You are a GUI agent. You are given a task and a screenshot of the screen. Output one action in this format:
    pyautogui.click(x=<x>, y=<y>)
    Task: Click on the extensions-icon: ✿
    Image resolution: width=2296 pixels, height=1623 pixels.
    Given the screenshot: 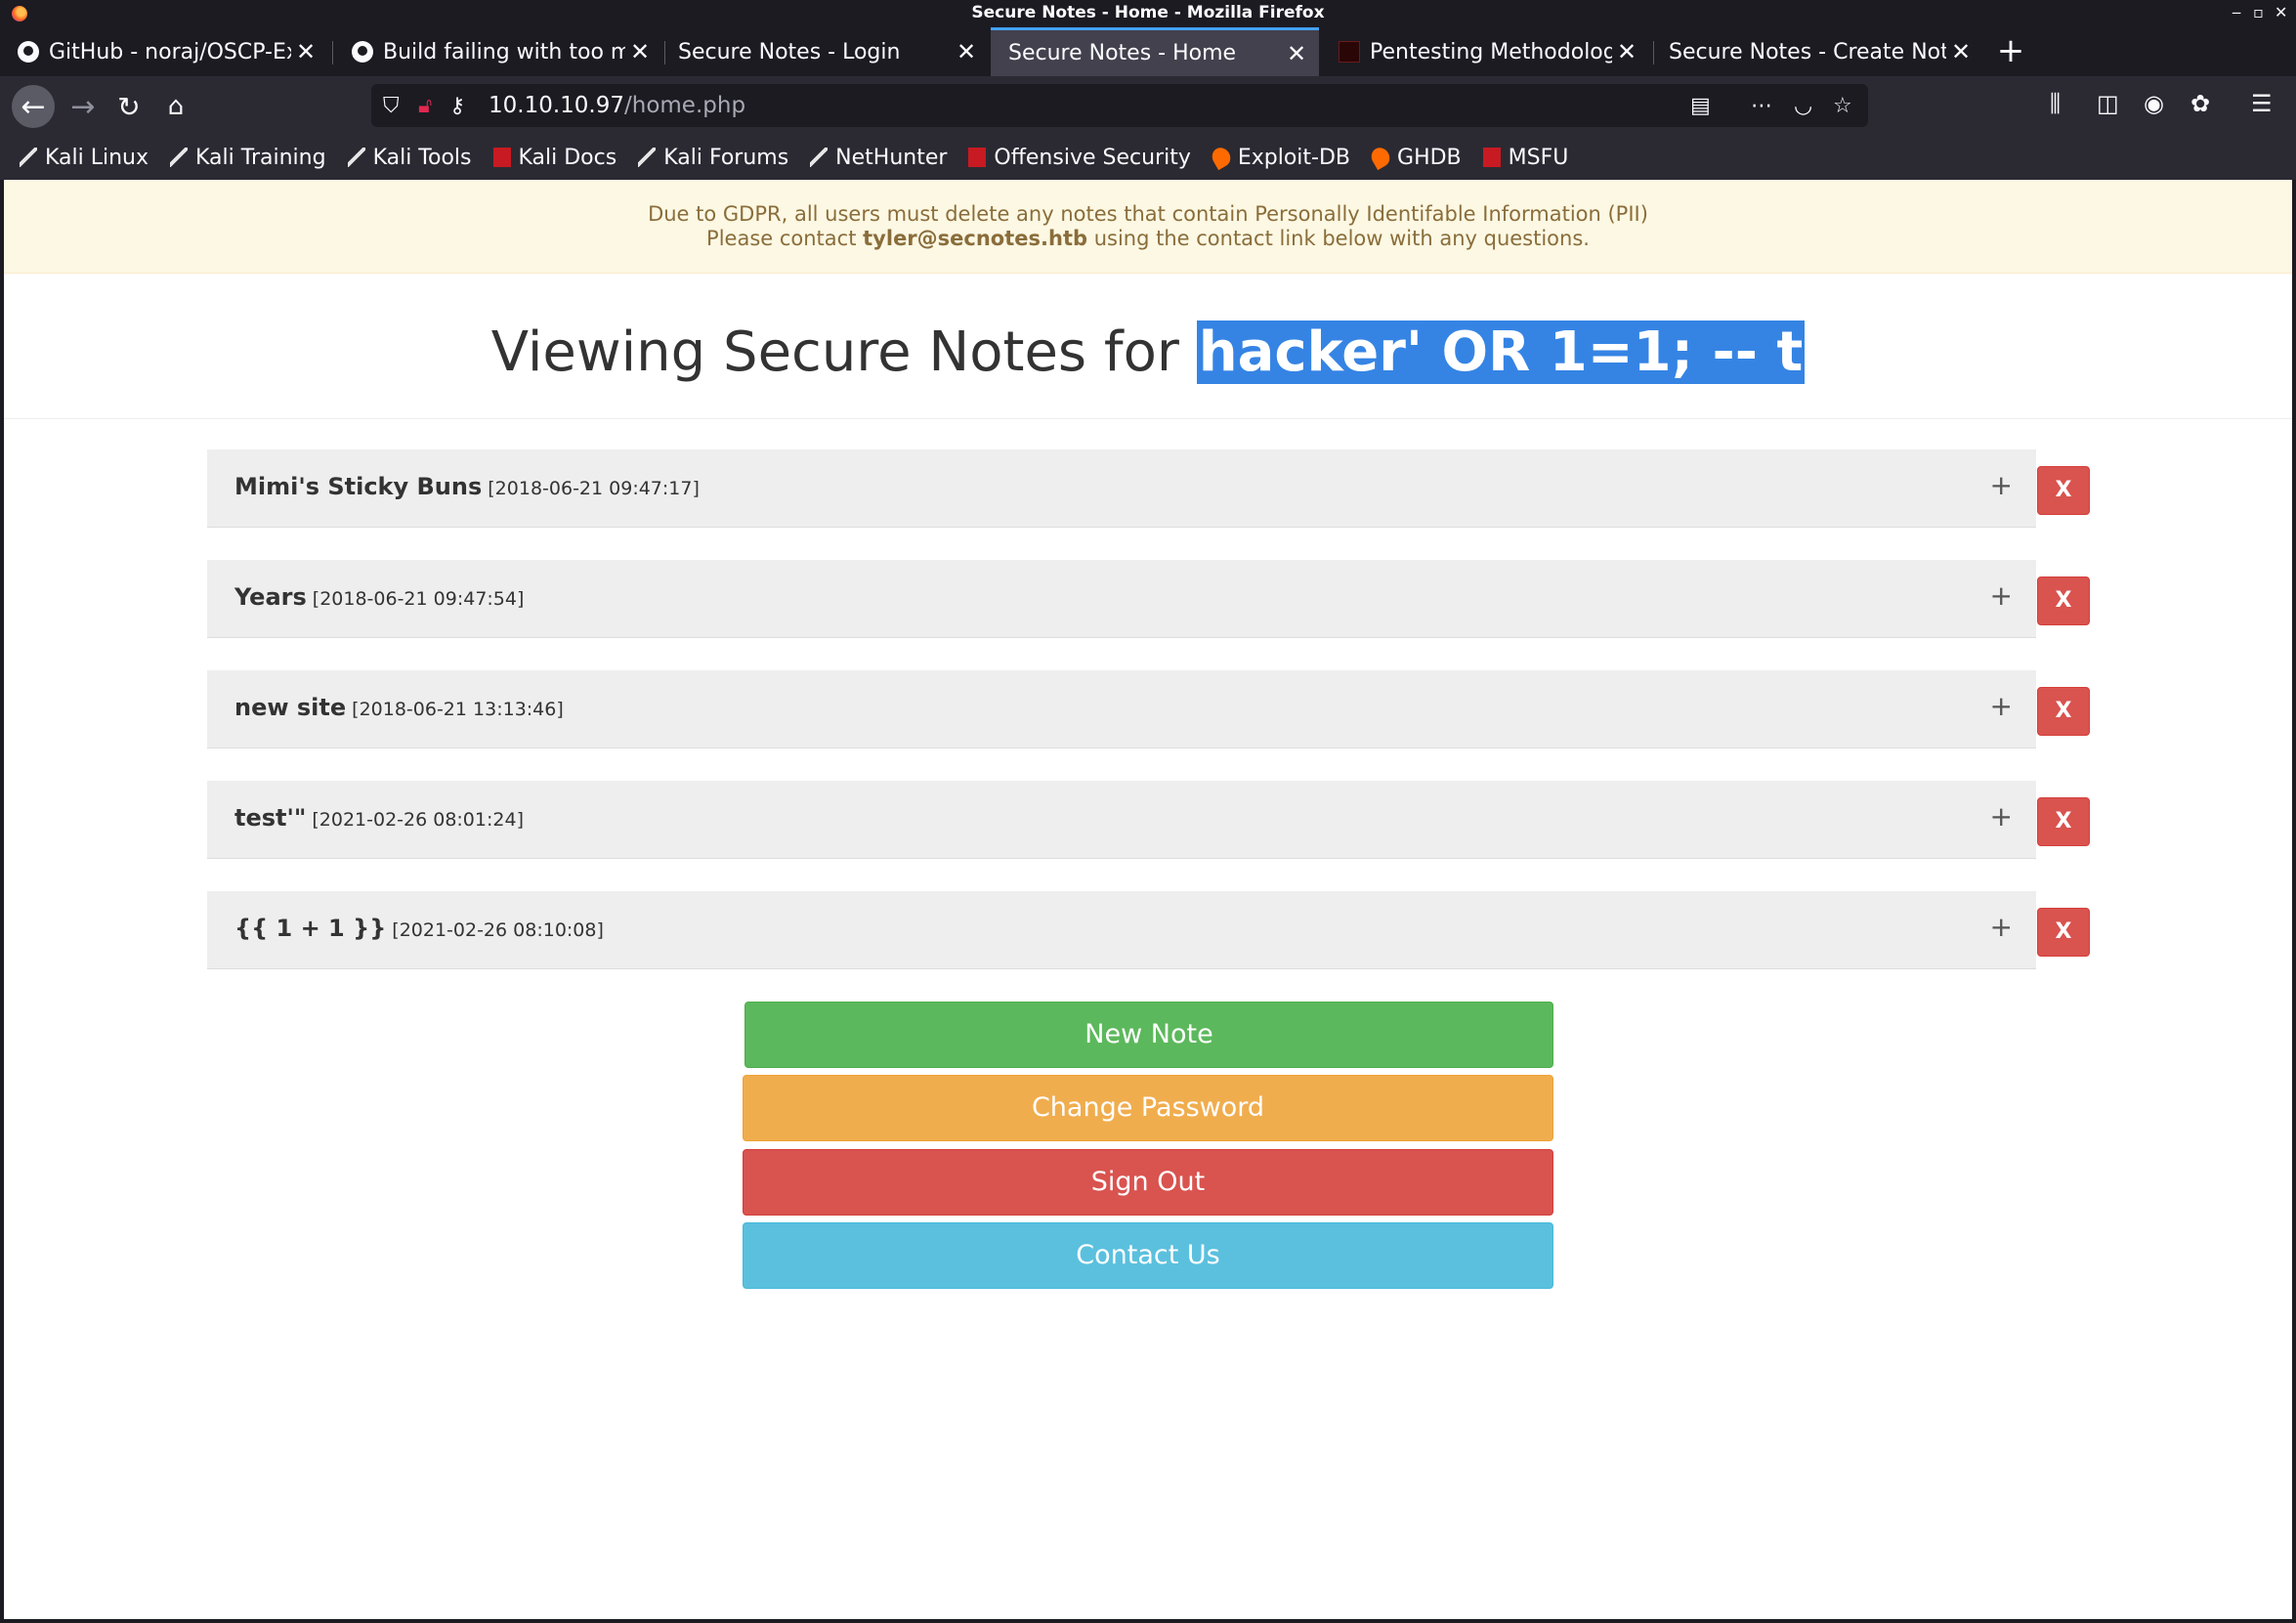 What is the action you would take?
    pyautogui.click(x=2200, y=103)
    